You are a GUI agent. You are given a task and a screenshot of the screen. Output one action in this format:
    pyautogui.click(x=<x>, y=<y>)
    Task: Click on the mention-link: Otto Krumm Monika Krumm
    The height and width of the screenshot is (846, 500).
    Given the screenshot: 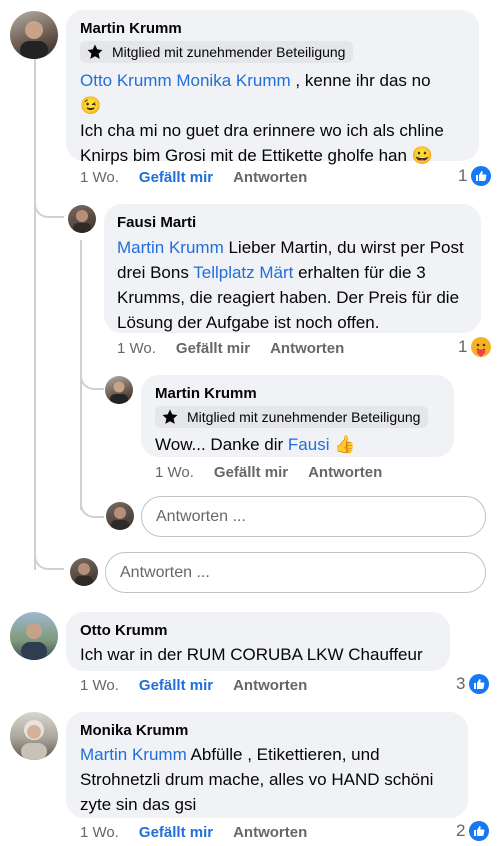 What is the action you would take?
    pyautogui.click(x=185, y=80)
    